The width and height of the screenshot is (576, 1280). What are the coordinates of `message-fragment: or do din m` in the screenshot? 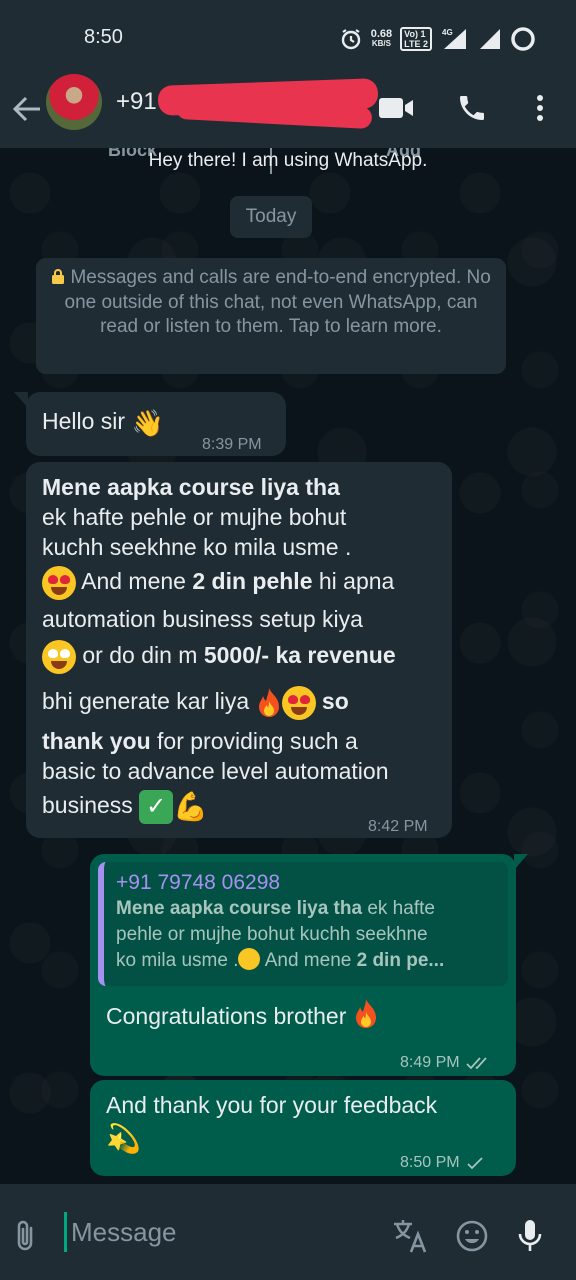 It's located at (140, 655).